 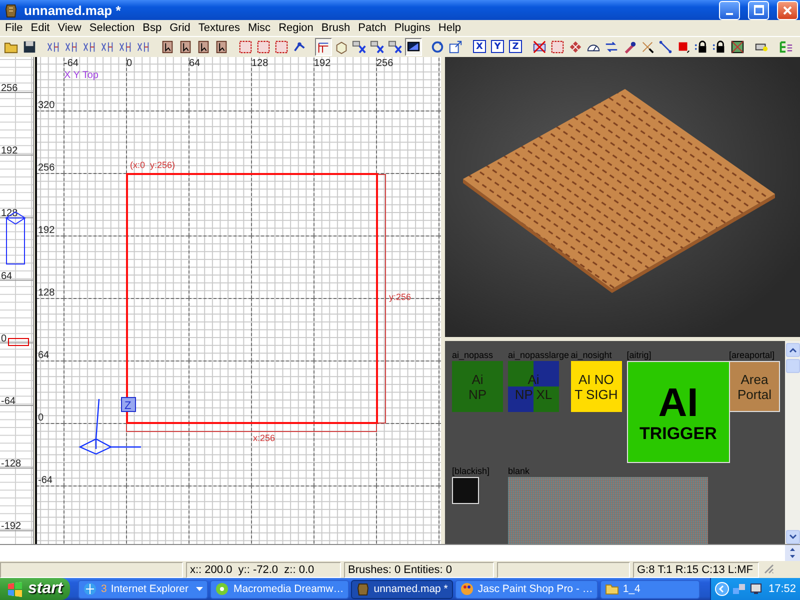 What do you see at coordinates (497, 47) in the screenshot?
I see `axis-button: Y` at bounding box center [497, 47].